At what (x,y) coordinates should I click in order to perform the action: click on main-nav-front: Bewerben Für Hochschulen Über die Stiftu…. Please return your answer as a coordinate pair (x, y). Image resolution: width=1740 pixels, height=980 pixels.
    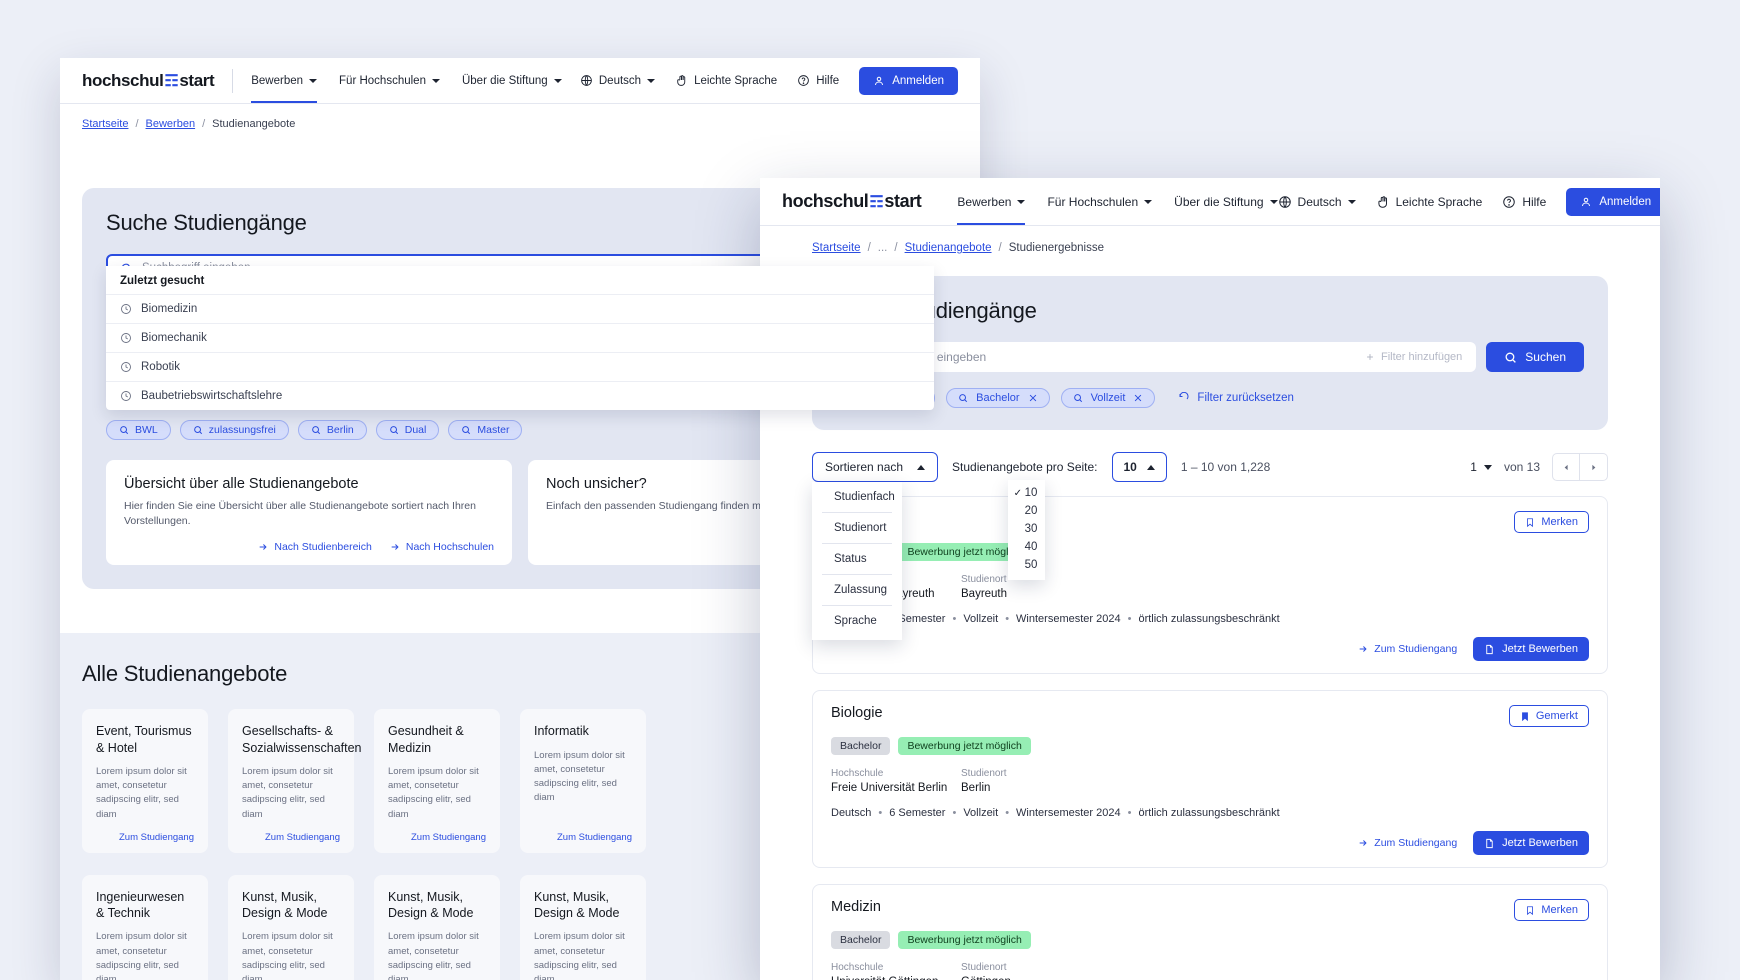
    Looking at the image, I should click on (1117, 201).